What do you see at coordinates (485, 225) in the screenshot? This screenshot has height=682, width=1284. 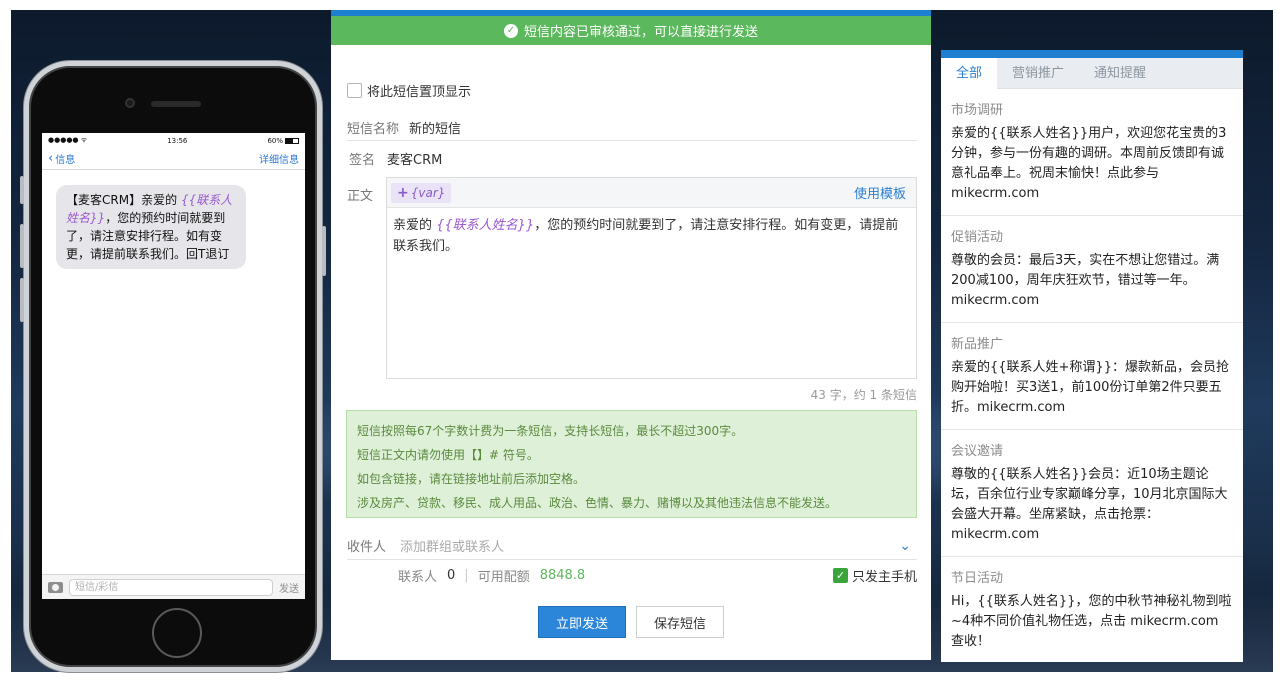 I see `body-variable: {{联系人姓名}}` at bounding box center [485, 225].